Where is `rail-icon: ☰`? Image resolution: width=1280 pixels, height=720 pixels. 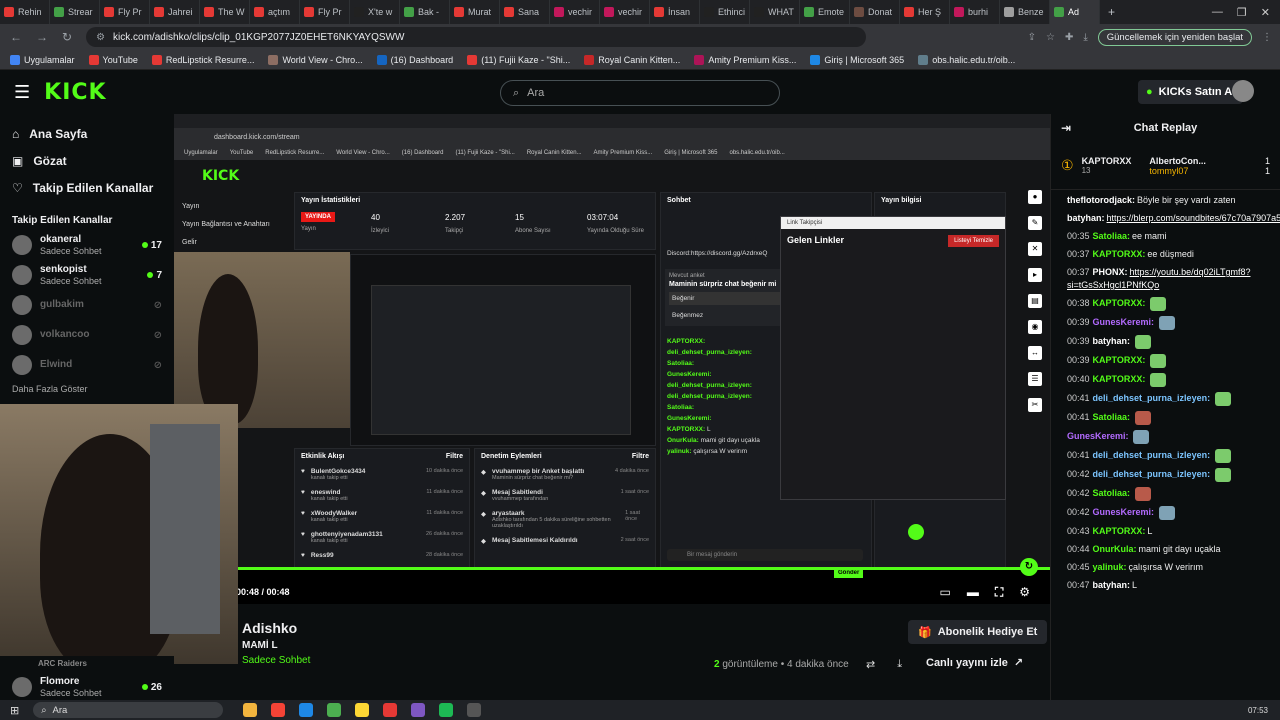
rail-icon: ☰ is located at coordinates (1035, 379).